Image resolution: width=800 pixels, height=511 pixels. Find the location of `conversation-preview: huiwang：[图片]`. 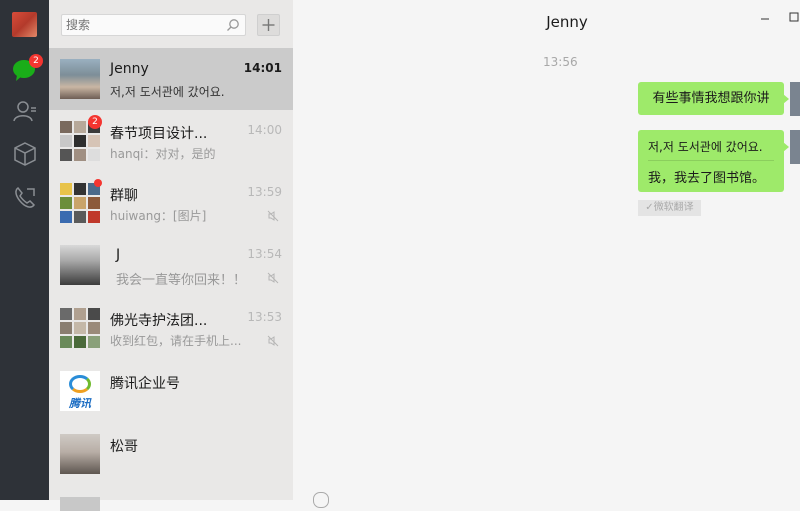

conversation-preview: huiwang：[图片] is located at coordinates (158, 216).